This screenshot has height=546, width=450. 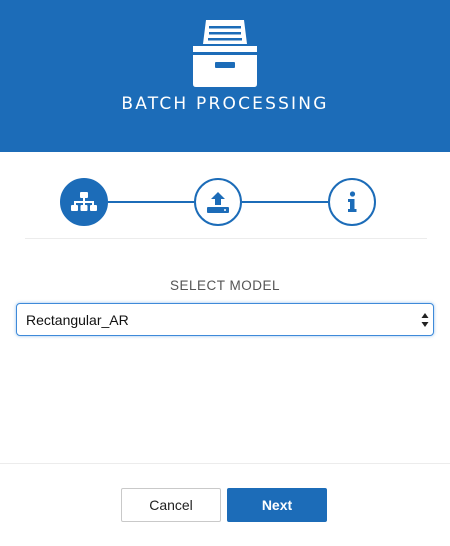 What do you see at coordinates (171, 505) in the screenshot?
I see `cancel-button: Cancel` at bounding box center [171, 505].